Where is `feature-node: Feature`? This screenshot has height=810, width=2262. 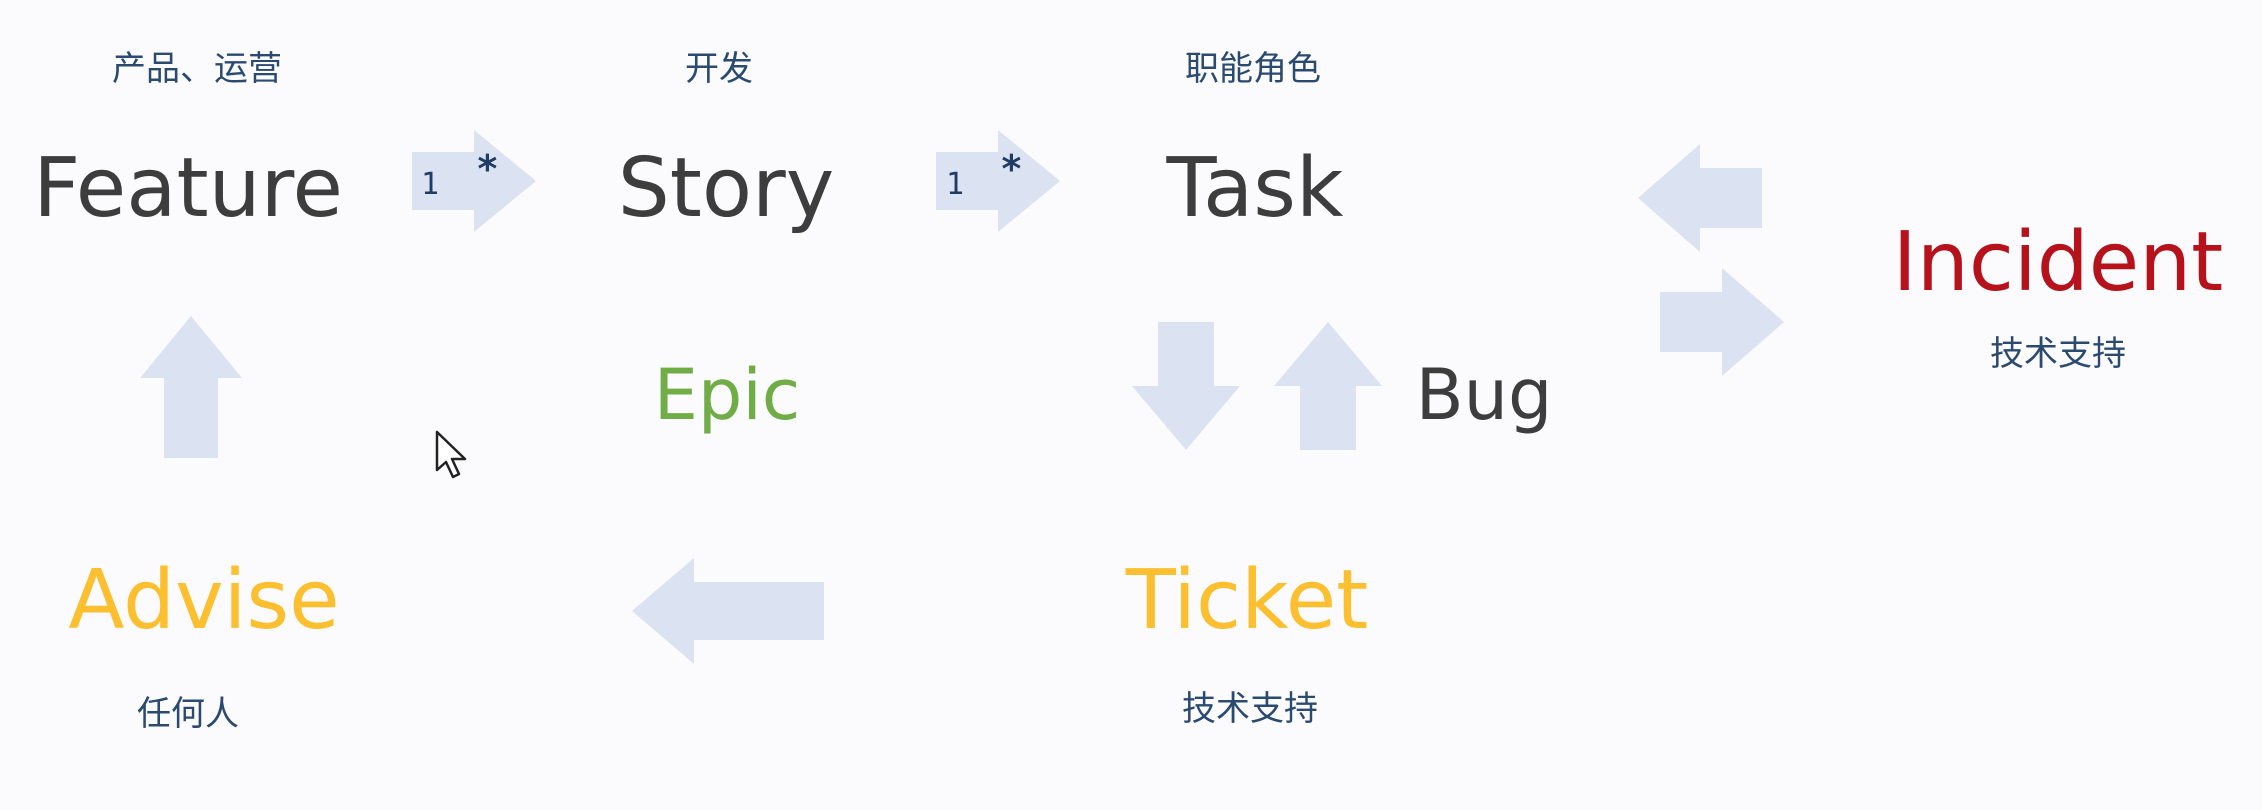
feature-node: Feature is located at coordinates (188, 188).